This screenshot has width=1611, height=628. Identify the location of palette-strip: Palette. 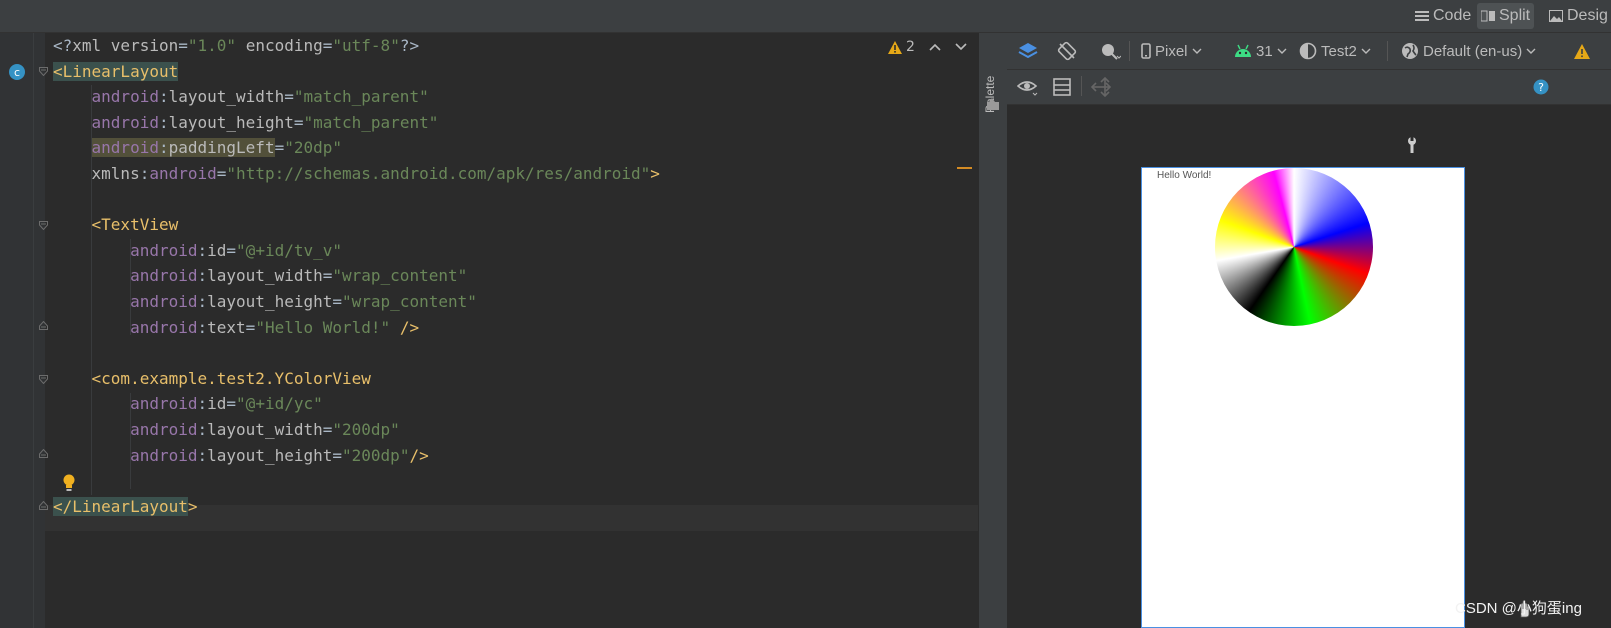
(993, 330).